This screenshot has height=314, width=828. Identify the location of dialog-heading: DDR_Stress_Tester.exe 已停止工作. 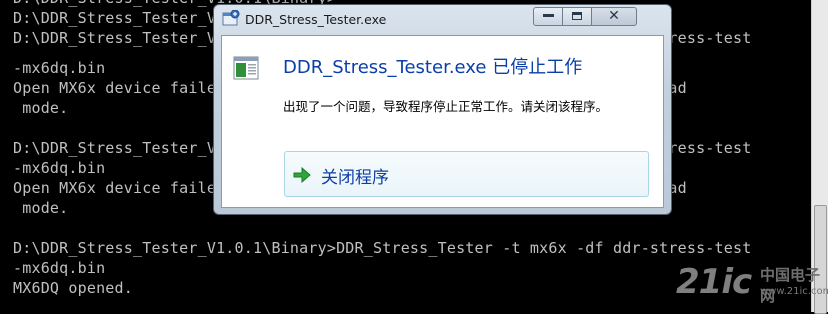
(433, 67).